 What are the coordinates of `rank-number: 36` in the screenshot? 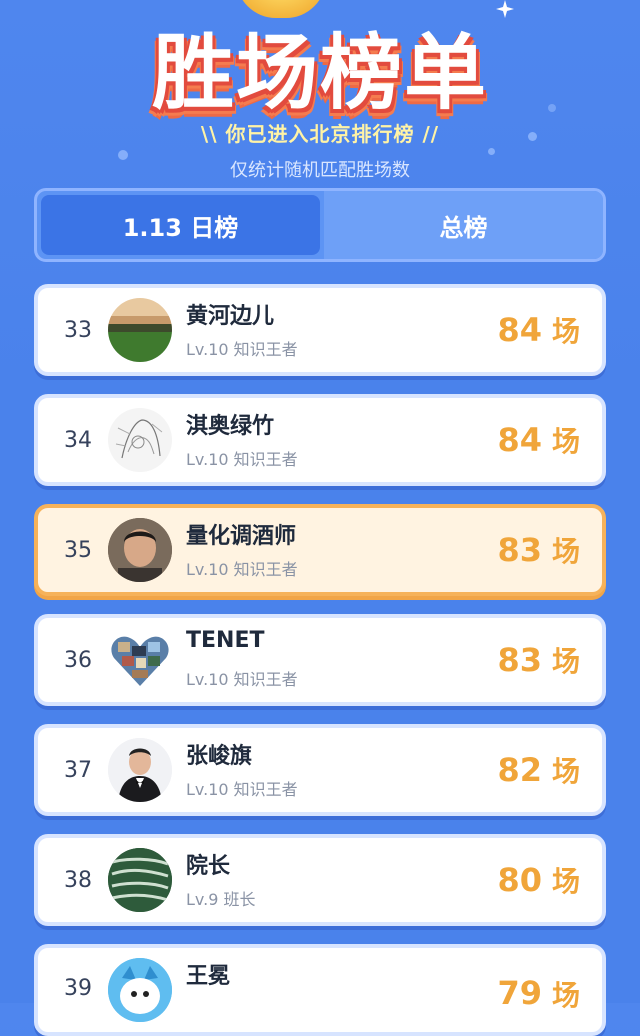 It's located at (78, 660).